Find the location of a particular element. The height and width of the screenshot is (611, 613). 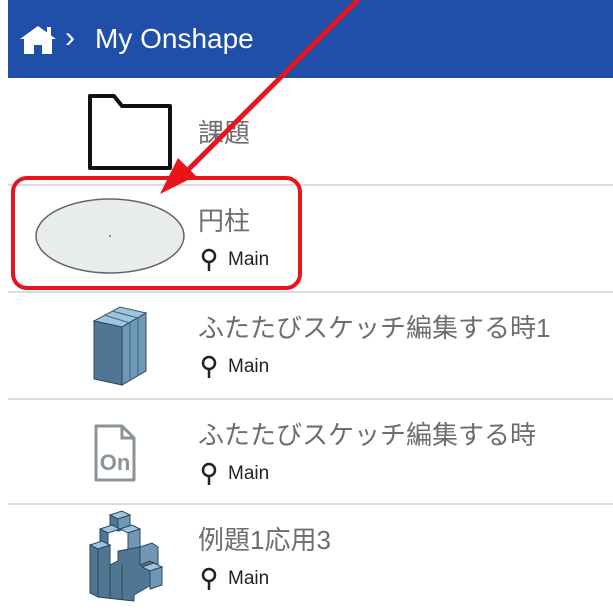

stair-blocks-thumbnail is located at coordinates (126, 556).